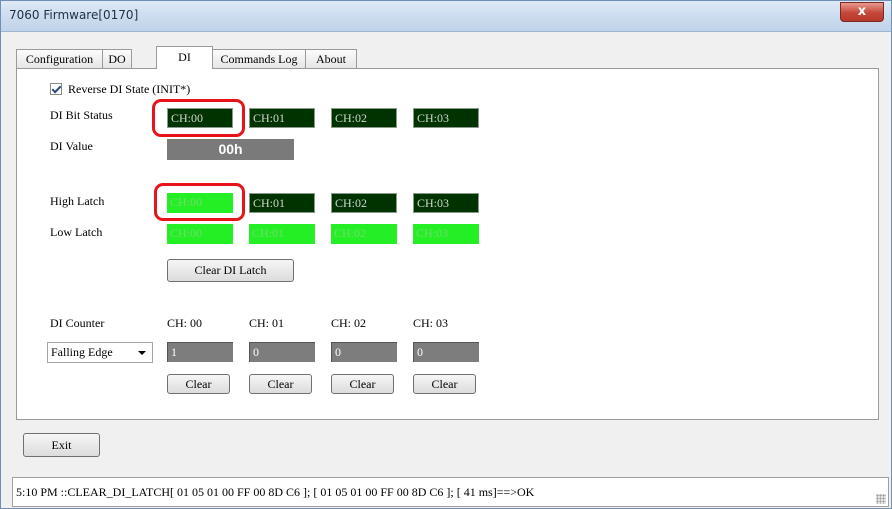 The image size is (892, 509). Describe the element at coordinates (185, 323) in the screenshot. I see `counter-ch00-label: CH: 00` at that location.